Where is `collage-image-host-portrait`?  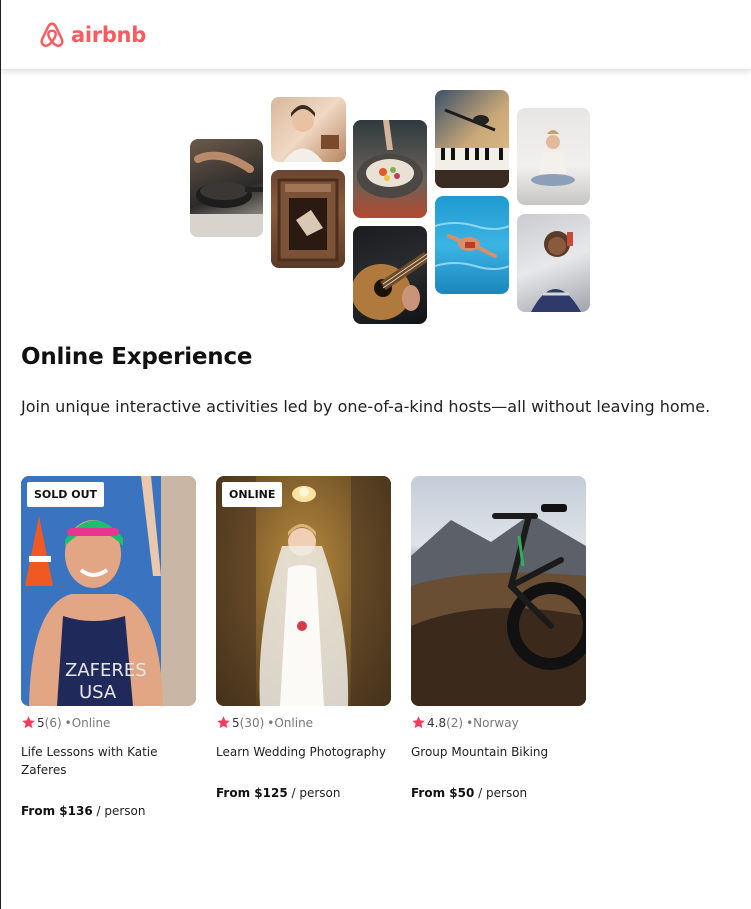 collage-image-host-portrait is located at coordinates (308, 129).